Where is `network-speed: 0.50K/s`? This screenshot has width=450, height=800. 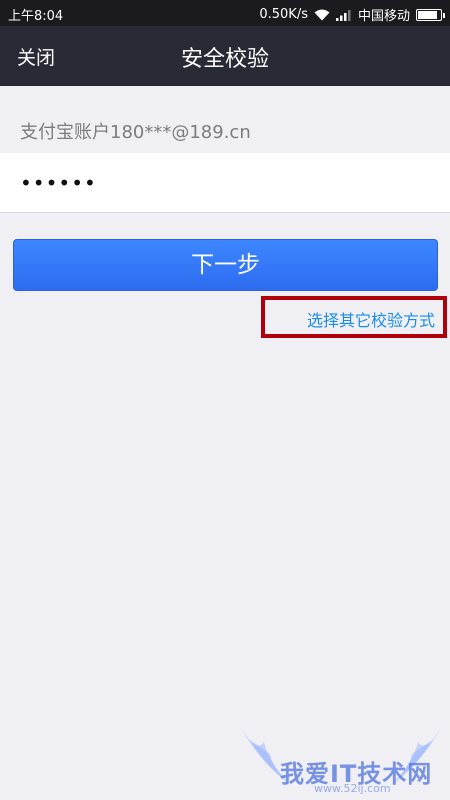
network-speed: 0.50K/s is located at coordinates (283, 14).